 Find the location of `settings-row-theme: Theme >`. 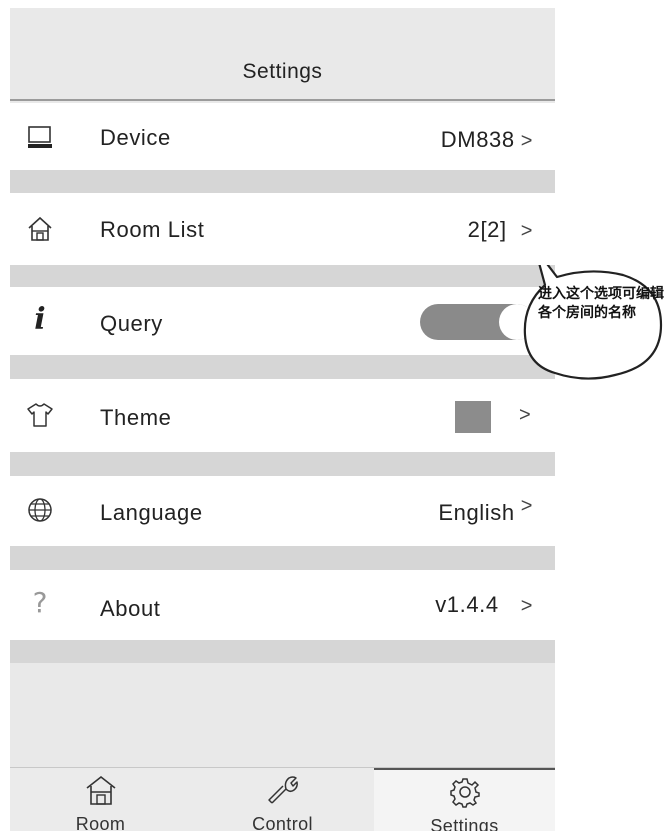

settings-row-theme: Theme > is located at coordinates (282, 415).